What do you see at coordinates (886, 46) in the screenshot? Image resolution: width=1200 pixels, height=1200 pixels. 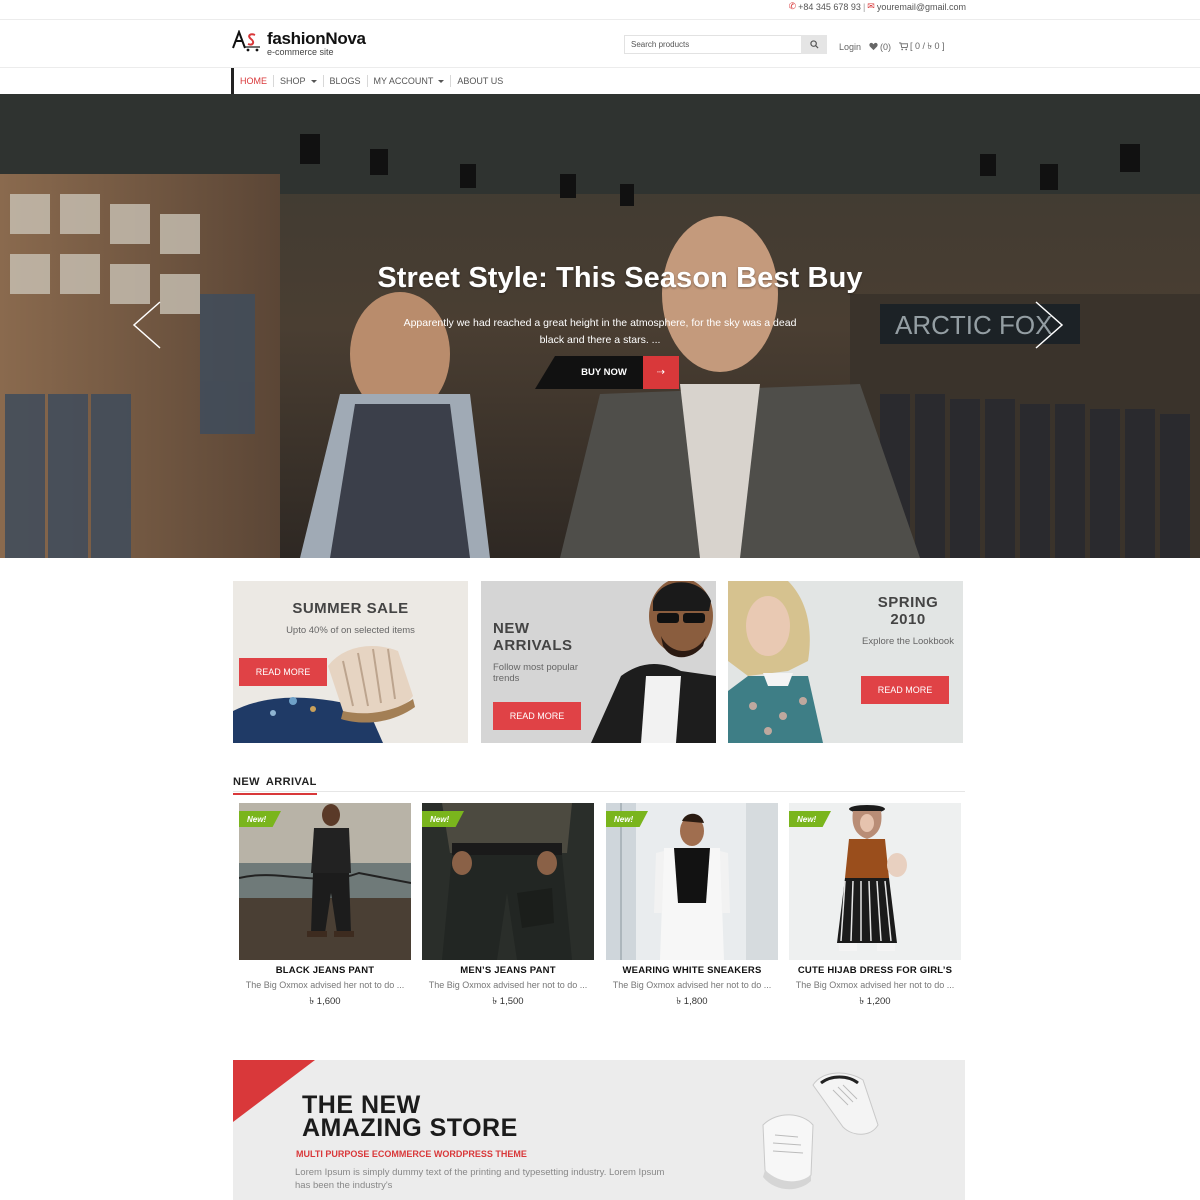 I see `wishlist-count: (0)` at bounding box center [886, 46].